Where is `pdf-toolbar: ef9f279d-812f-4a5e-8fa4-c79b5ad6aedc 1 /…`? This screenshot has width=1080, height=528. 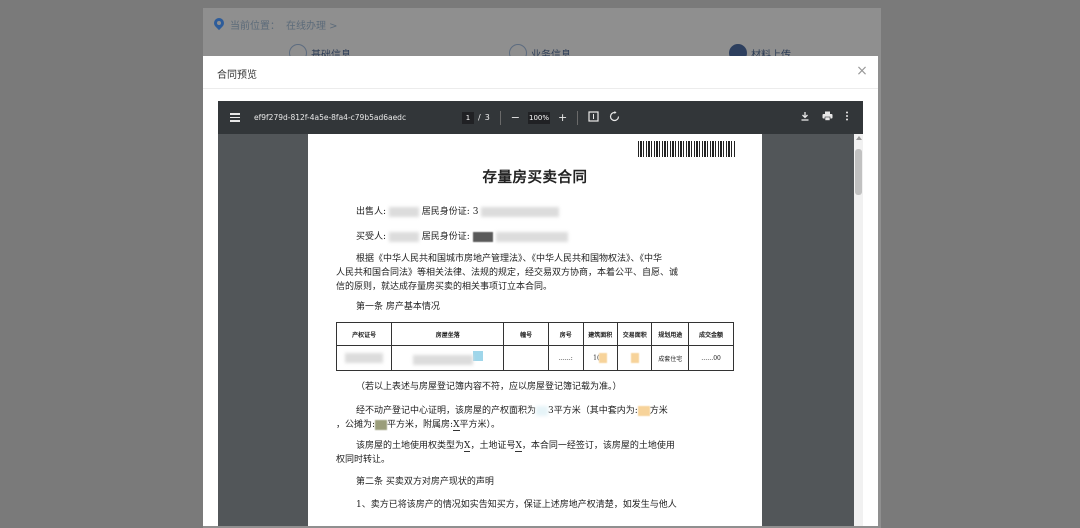
pdf-toolbar: ef9f279d-812f-4a5e-8fa4-c79b5ad6aedc 1 /… is located at coordinates (540, 117).